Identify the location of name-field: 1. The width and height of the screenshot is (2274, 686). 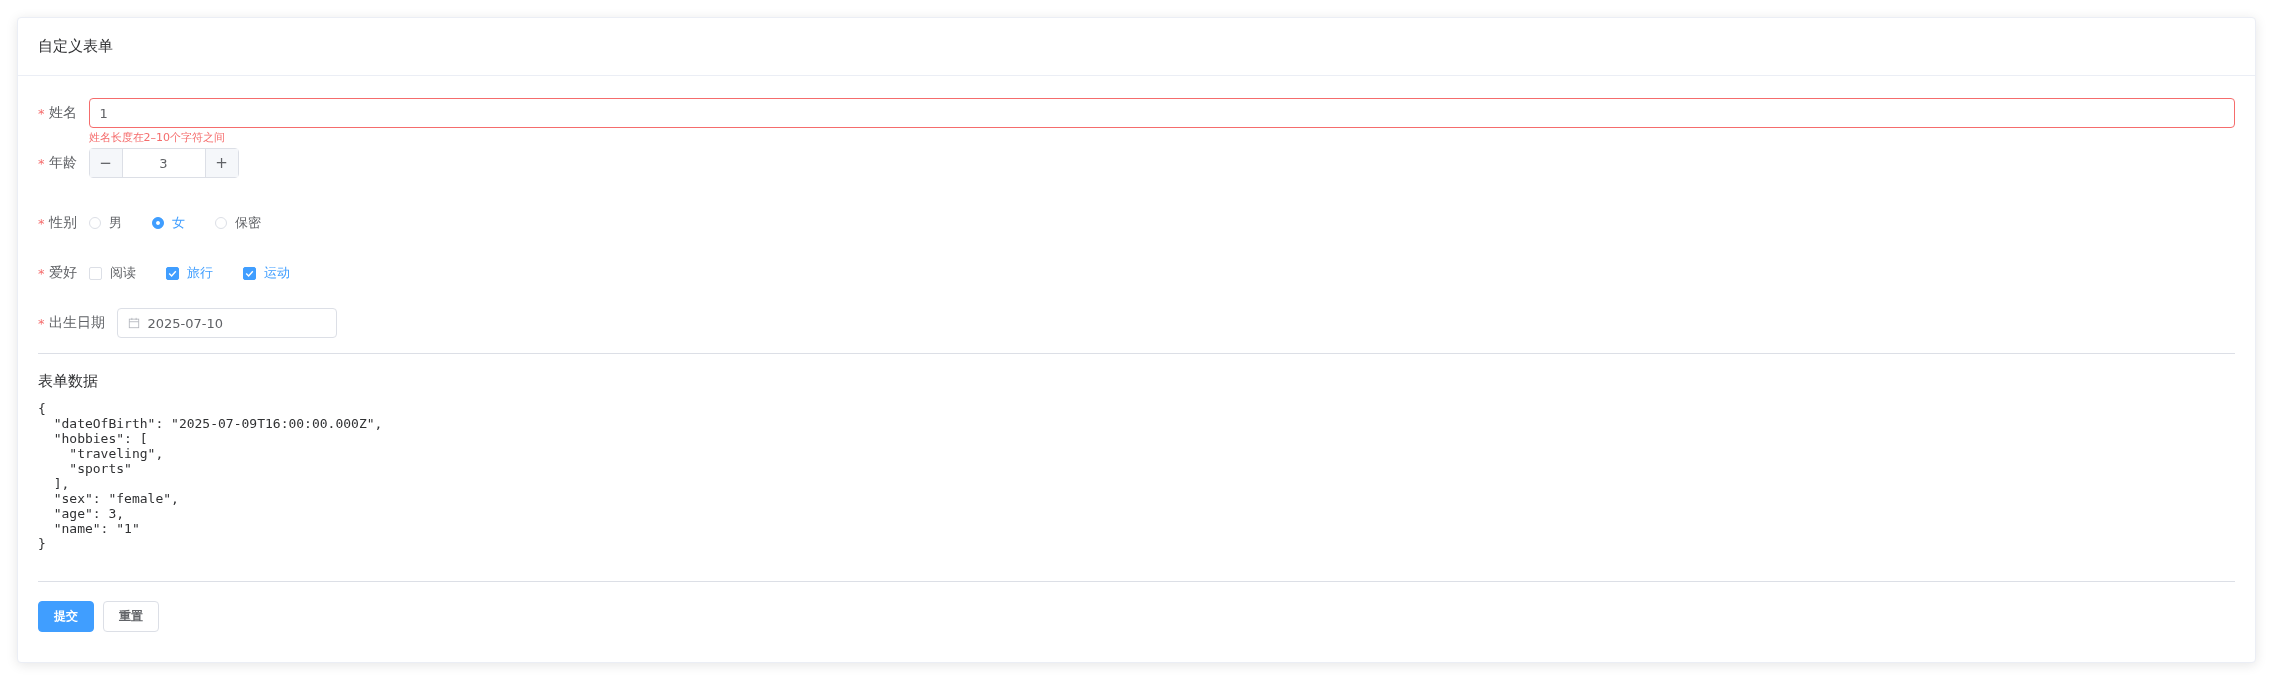
(1161, 113).